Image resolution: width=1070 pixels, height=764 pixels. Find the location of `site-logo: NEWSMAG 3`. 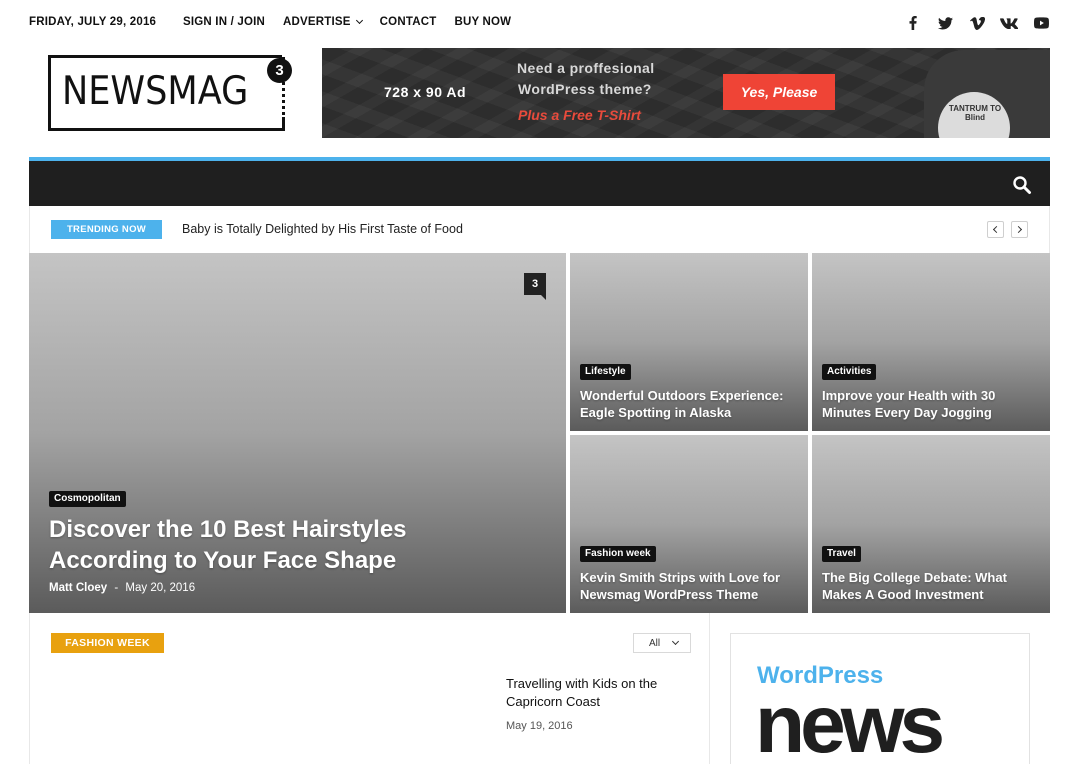

site-logo: NEWSMAG 3 is located at coordinates (170, 93).